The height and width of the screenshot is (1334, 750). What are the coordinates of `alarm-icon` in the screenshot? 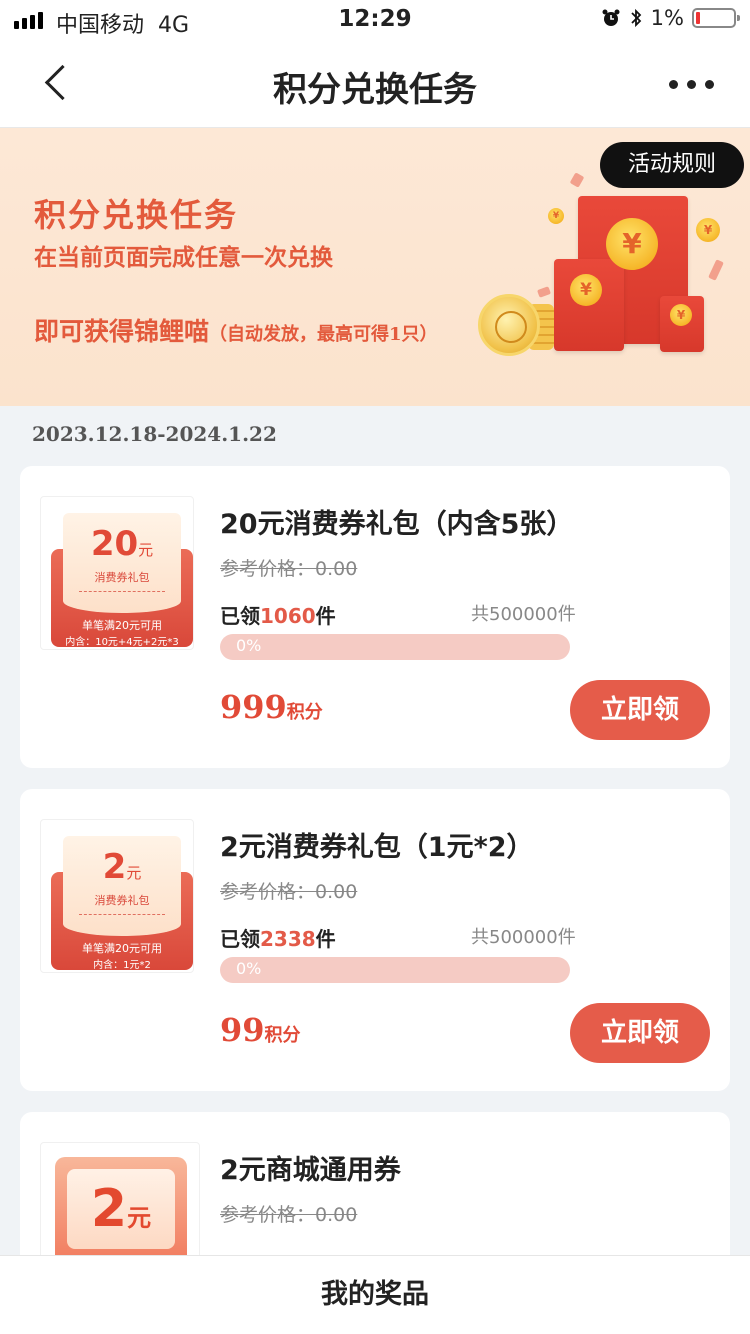 It's located at (611, 17).